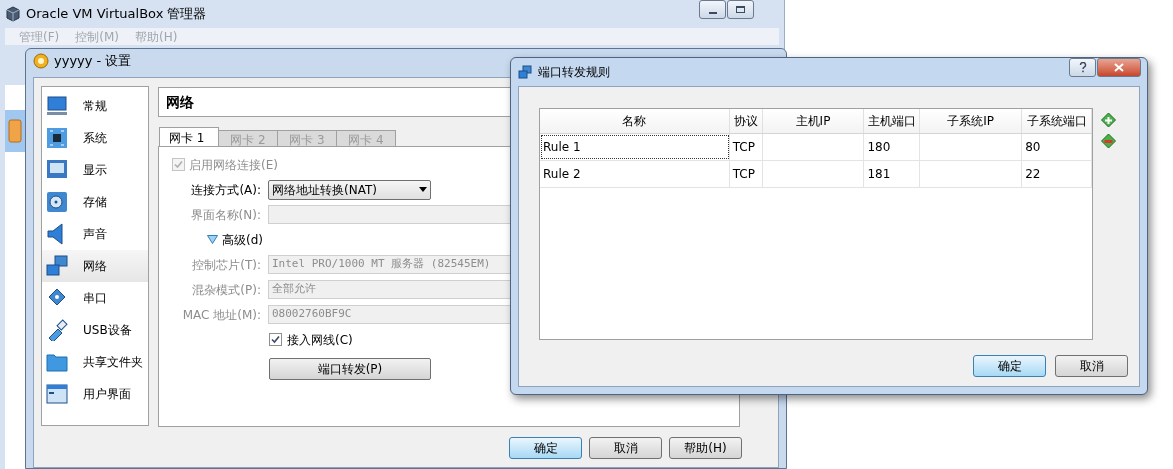  What do you see at coordinates (57, 394) in the screenshot?
I see `window-icon` at bounding box center [57, 394].